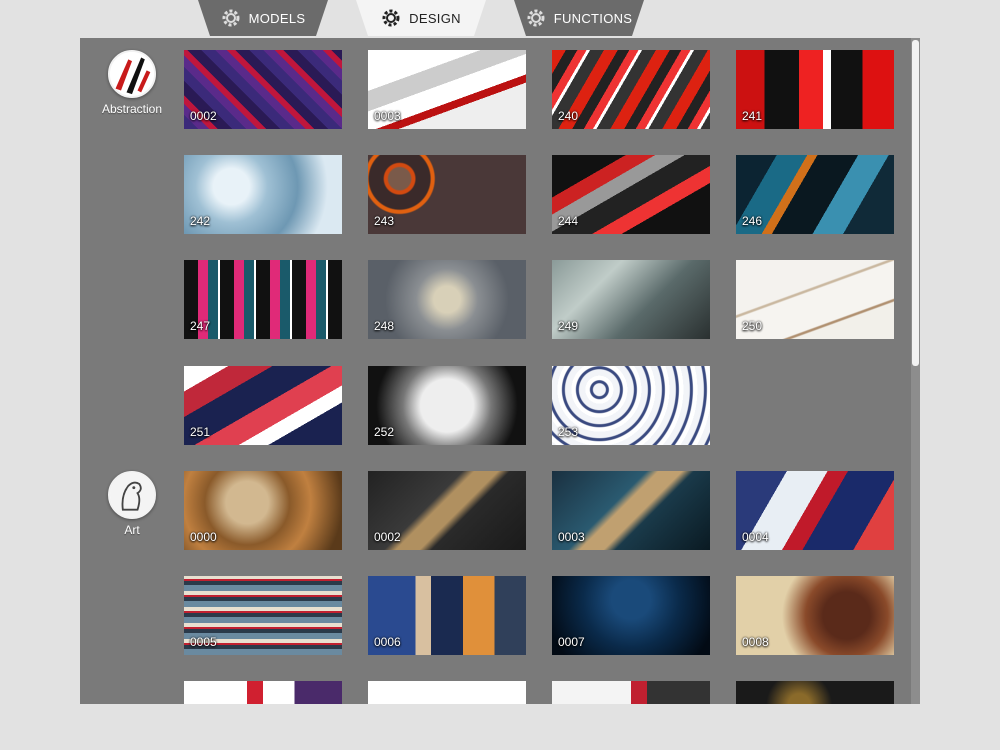  What do you see at coordinates (132, 109) in the screenshot?
I see `category-label: Abstraction` at bounding box center [132, 109].